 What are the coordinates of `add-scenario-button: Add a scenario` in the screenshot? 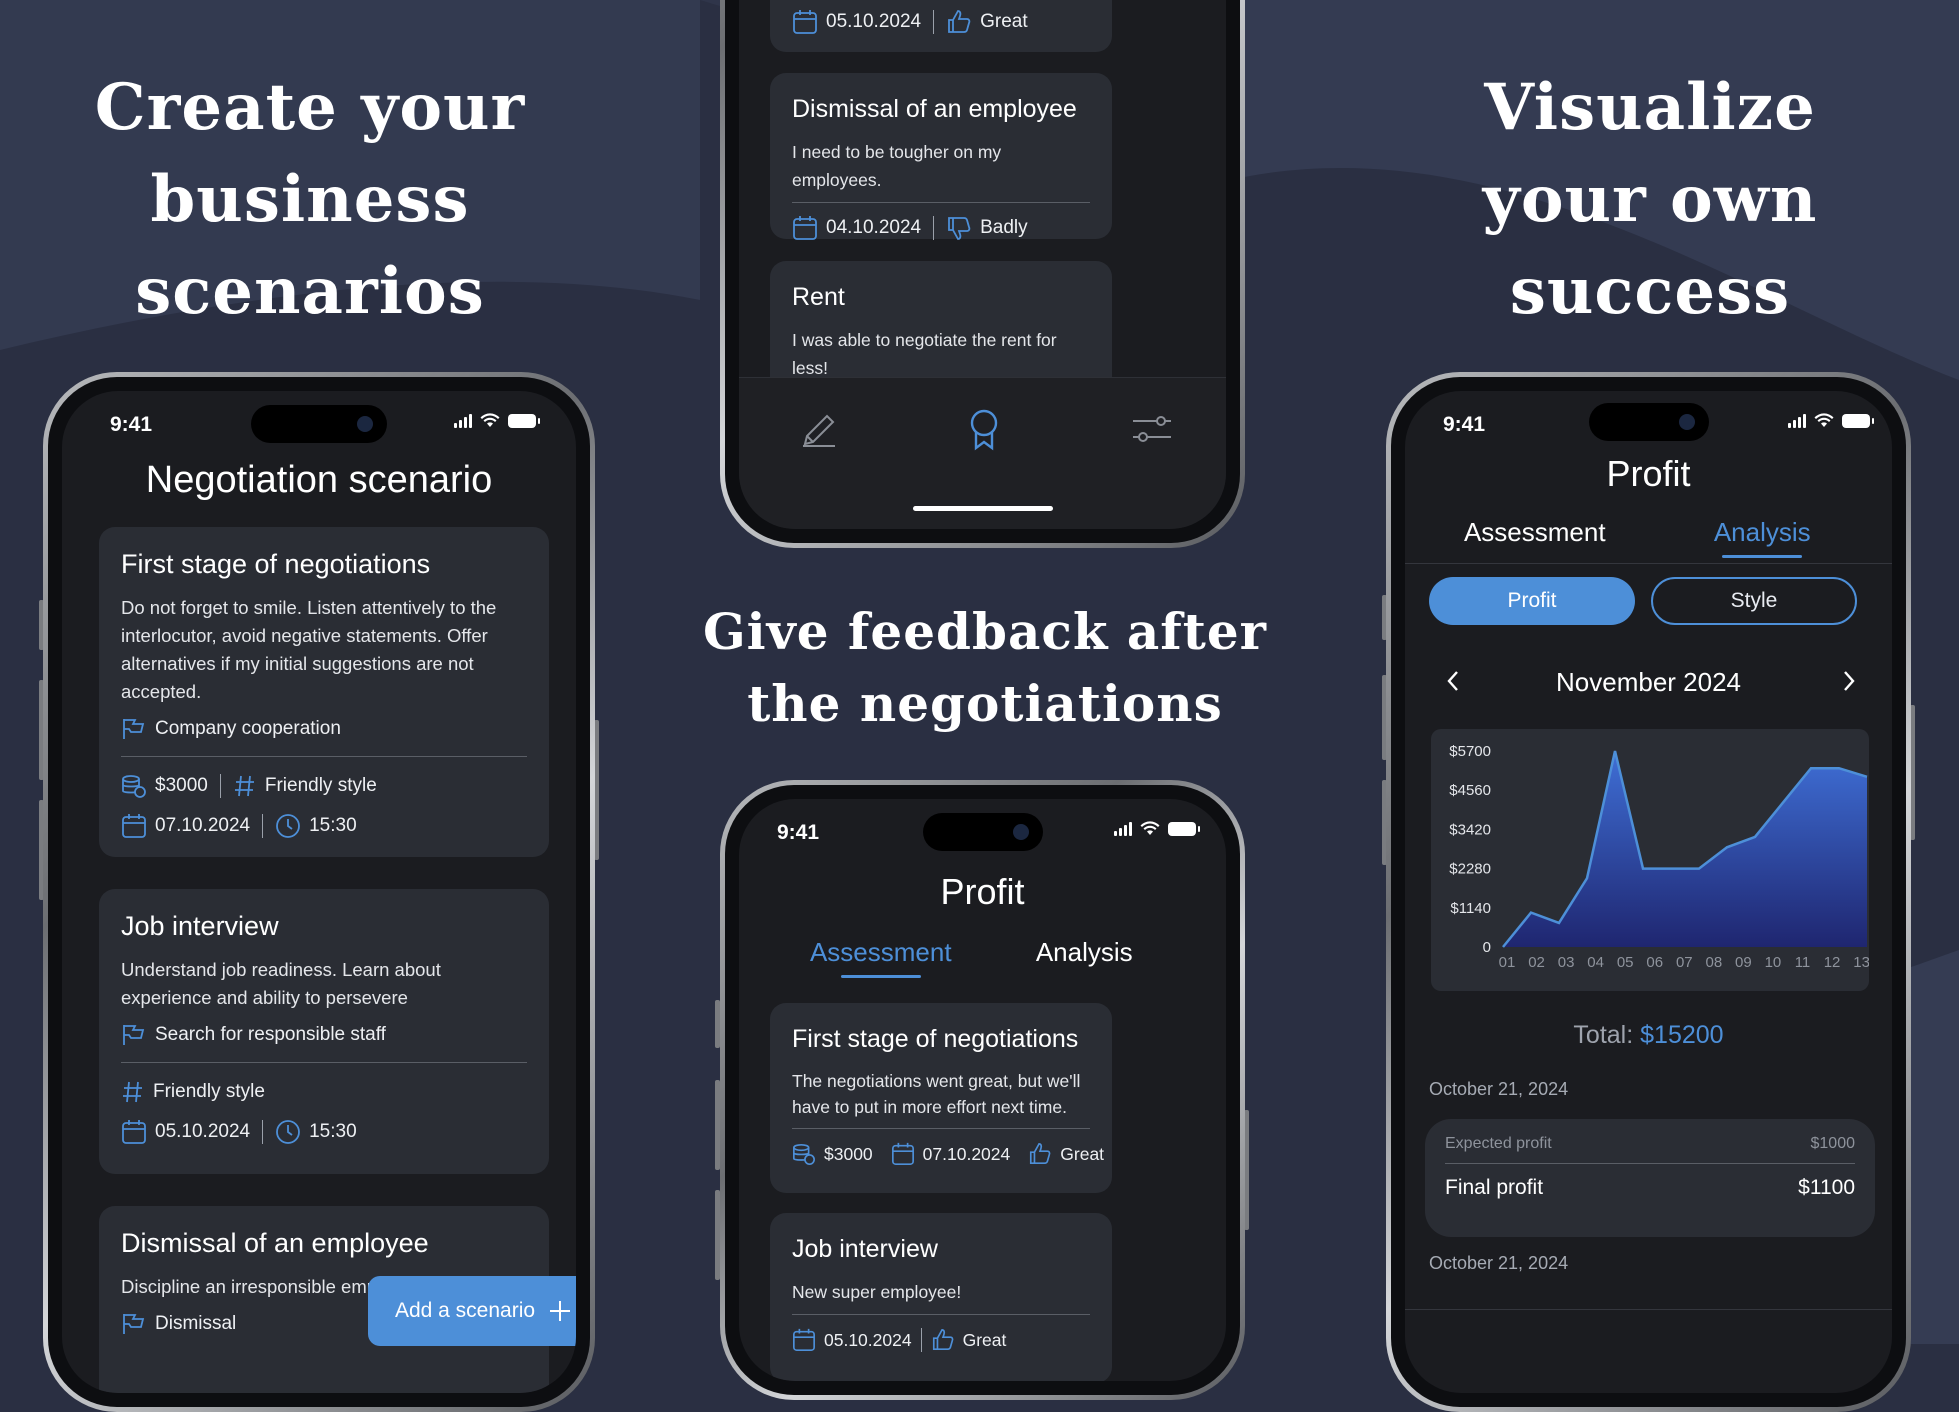 It's located at (472, 1311).